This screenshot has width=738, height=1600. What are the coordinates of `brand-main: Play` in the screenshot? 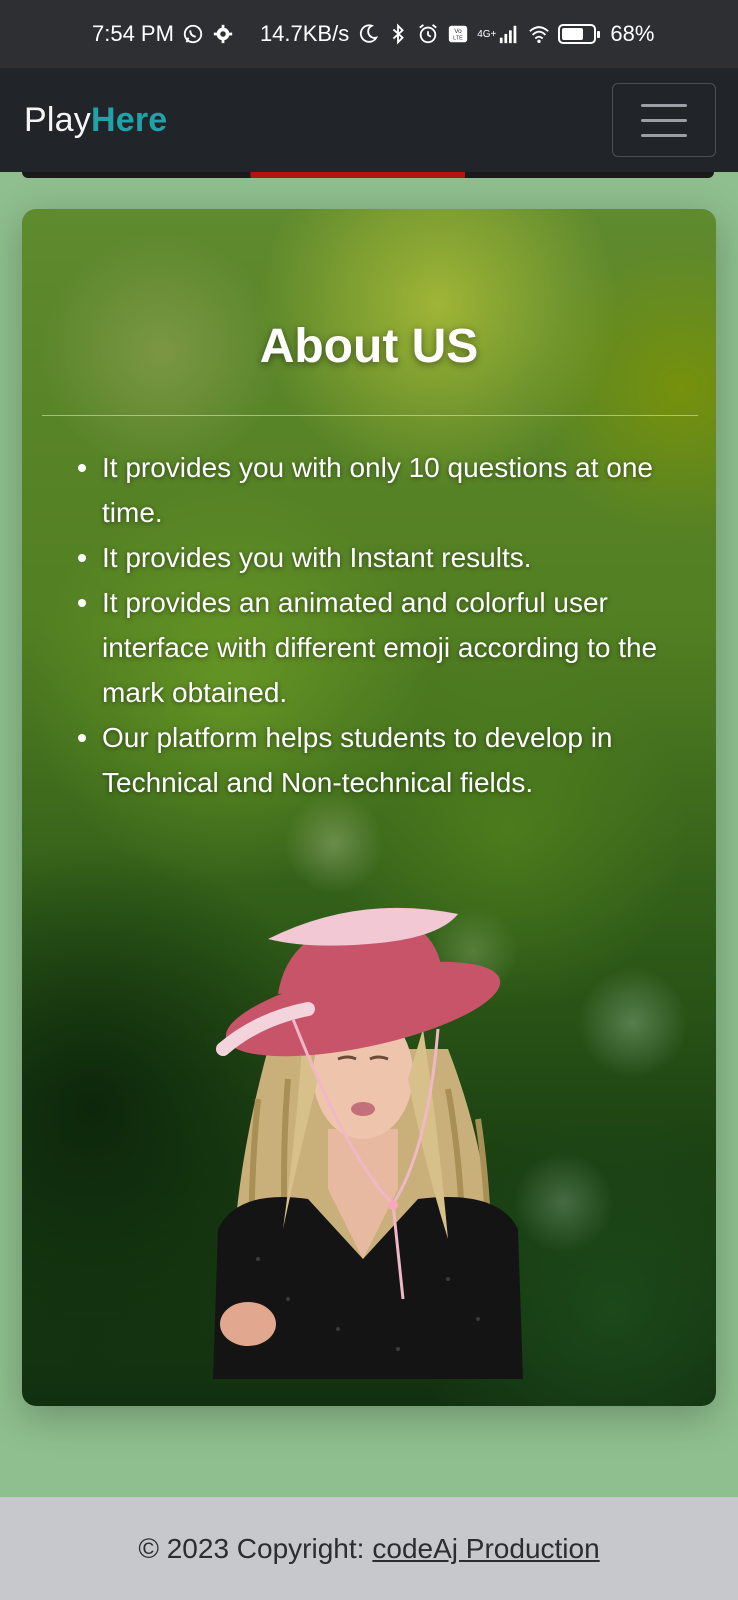 It's located at (57, 119).